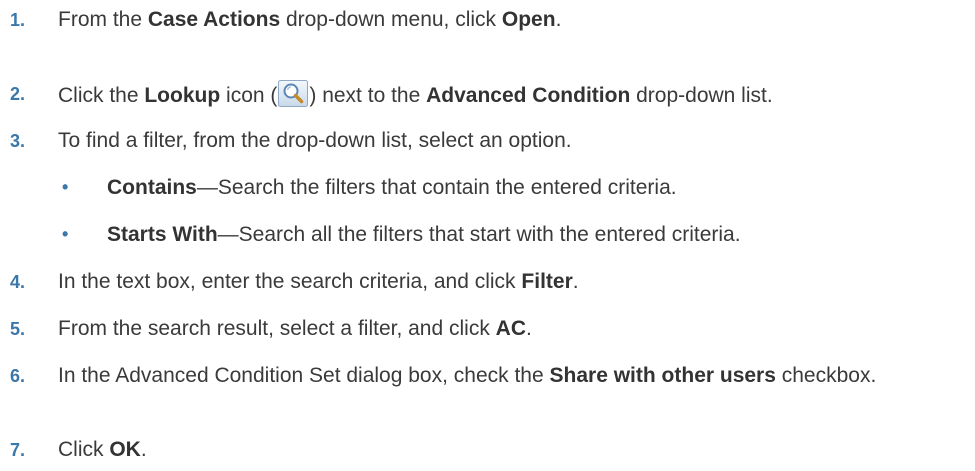  Describe the element at coordinates (18, 20) in the screenshot. I see `step-number: 1.` at that location.